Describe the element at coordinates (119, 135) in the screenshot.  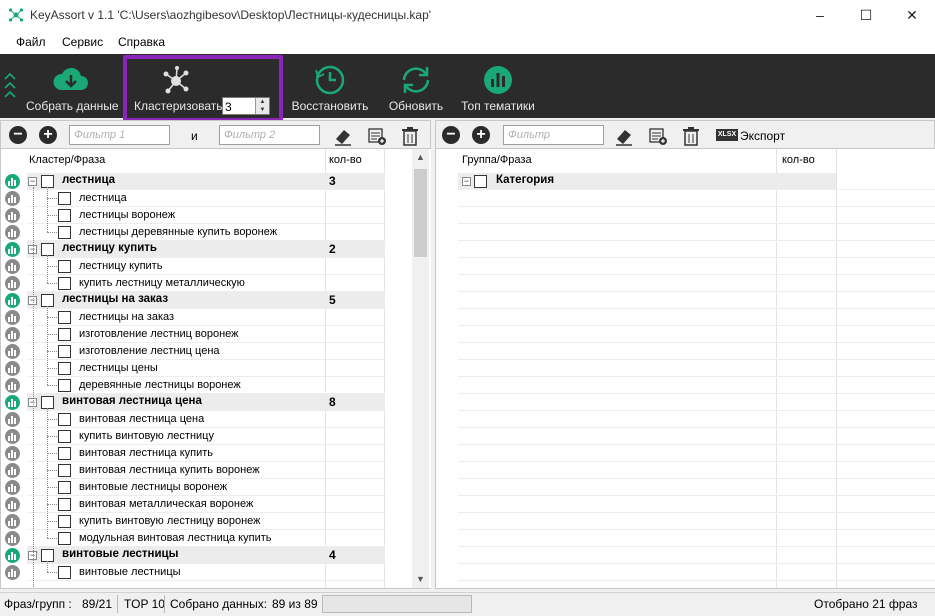
I see `filter1-input: Фильтр 1` at that location.